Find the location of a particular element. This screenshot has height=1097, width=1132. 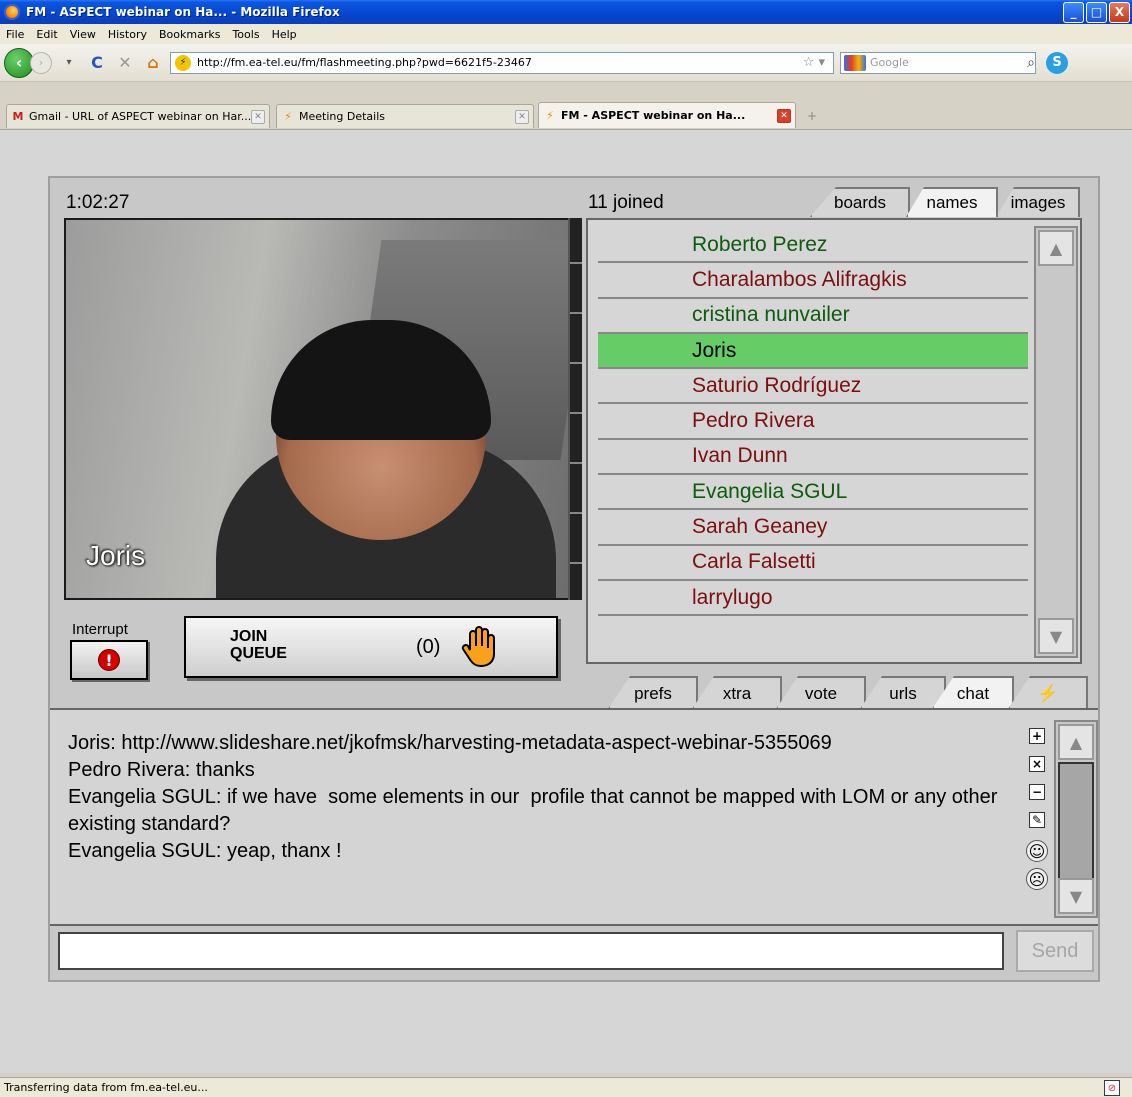

status-bar: Transferring data from fm.ea-tel.eu... ⊘ is located at coordinates (566, 1087).